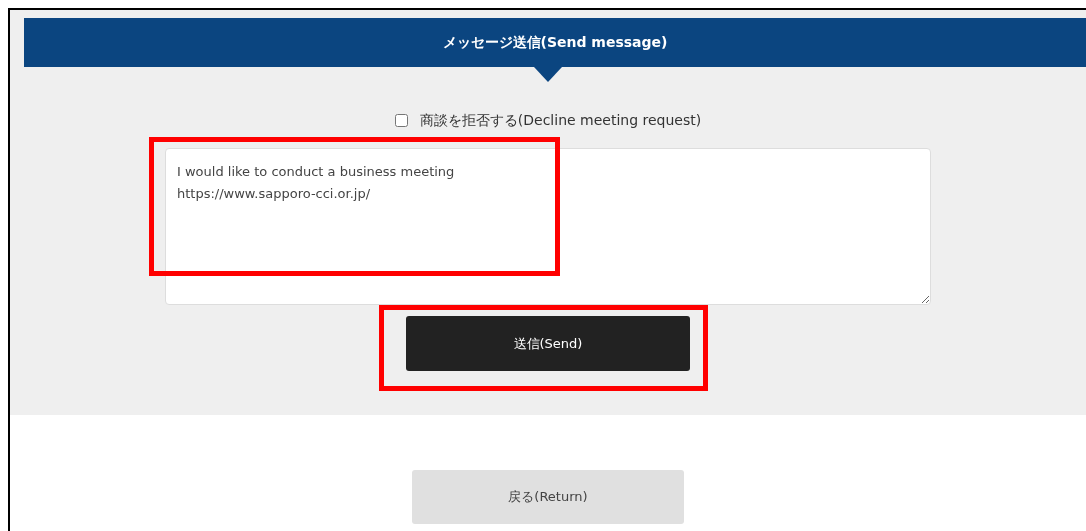 The image size is (1086, 531). What do you see at coordinates (548, 343) in the screenshot?
I see `send-button: 送信(Send)` at bounding box center [548, 343].